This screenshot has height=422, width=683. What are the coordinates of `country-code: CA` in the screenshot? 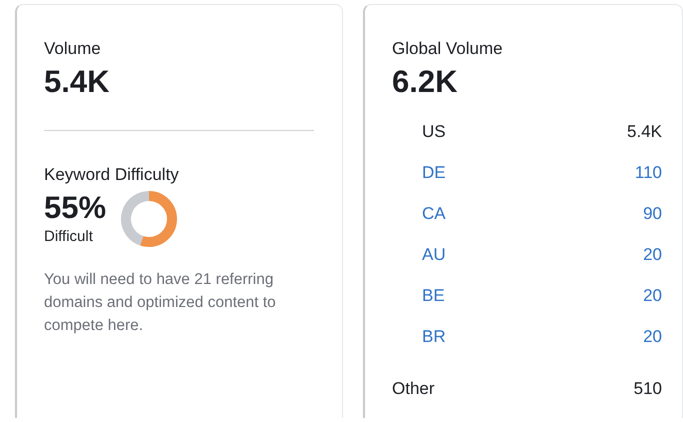 It's located at (434, 213).